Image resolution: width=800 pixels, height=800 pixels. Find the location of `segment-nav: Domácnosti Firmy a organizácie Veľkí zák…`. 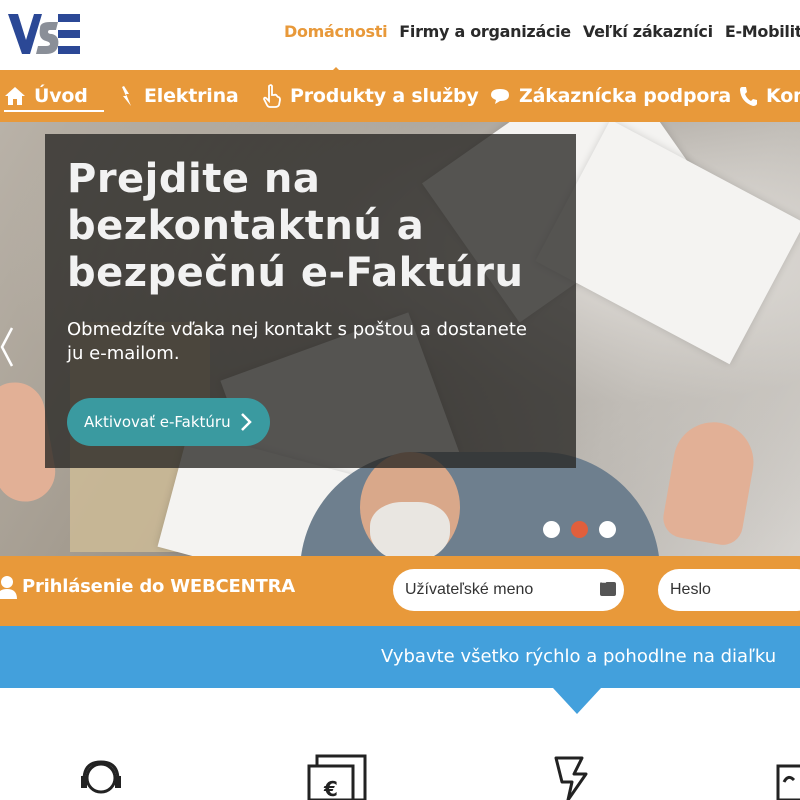

segment-nav: Domácnosti Firmy a organizácie Veľkí zák… is located at coordinates (539, 46).